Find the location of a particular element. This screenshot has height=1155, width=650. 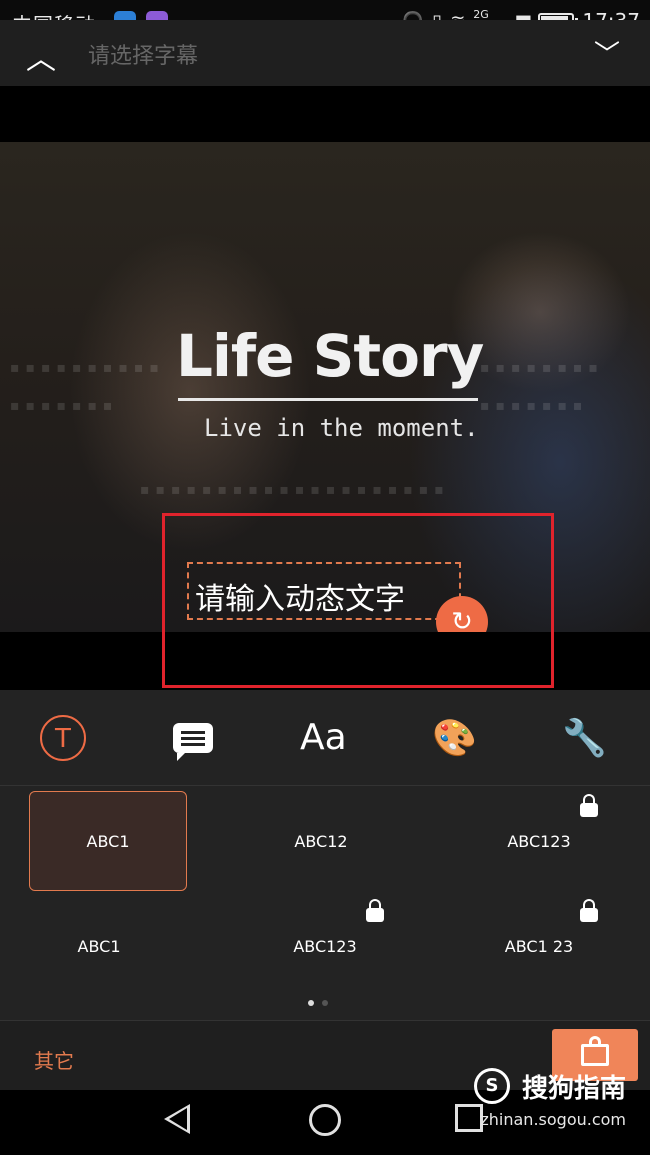

settings-tool: 🔧 is located at coordinates (584, 737).